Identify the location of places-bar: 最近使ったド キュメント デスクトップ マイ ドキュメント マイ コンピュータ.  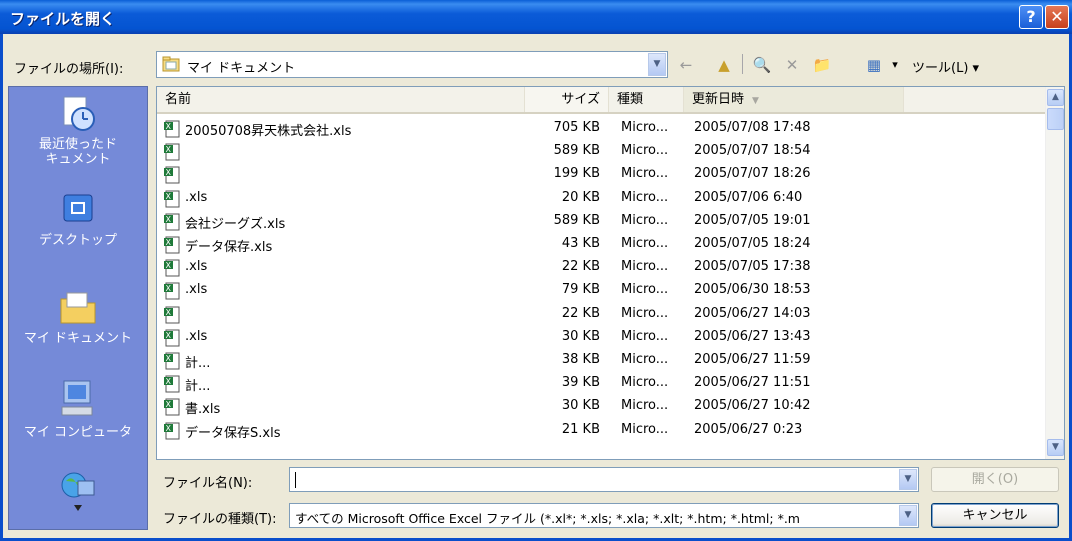
(78, 308).